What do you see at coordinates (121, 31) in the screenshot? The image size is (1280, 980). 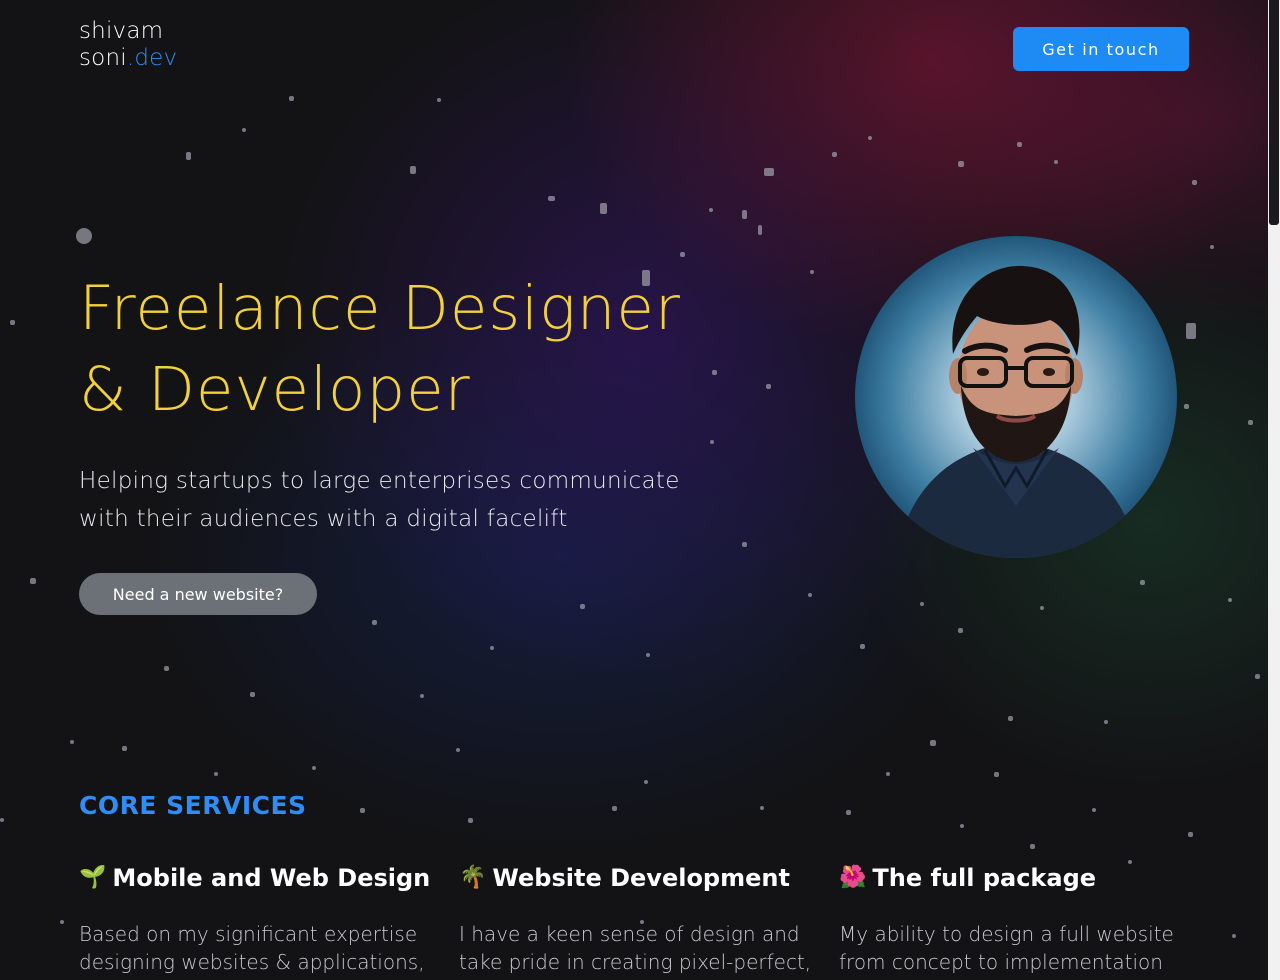 I see `logo-line-1: shivam` at bounding box center [121, 31].